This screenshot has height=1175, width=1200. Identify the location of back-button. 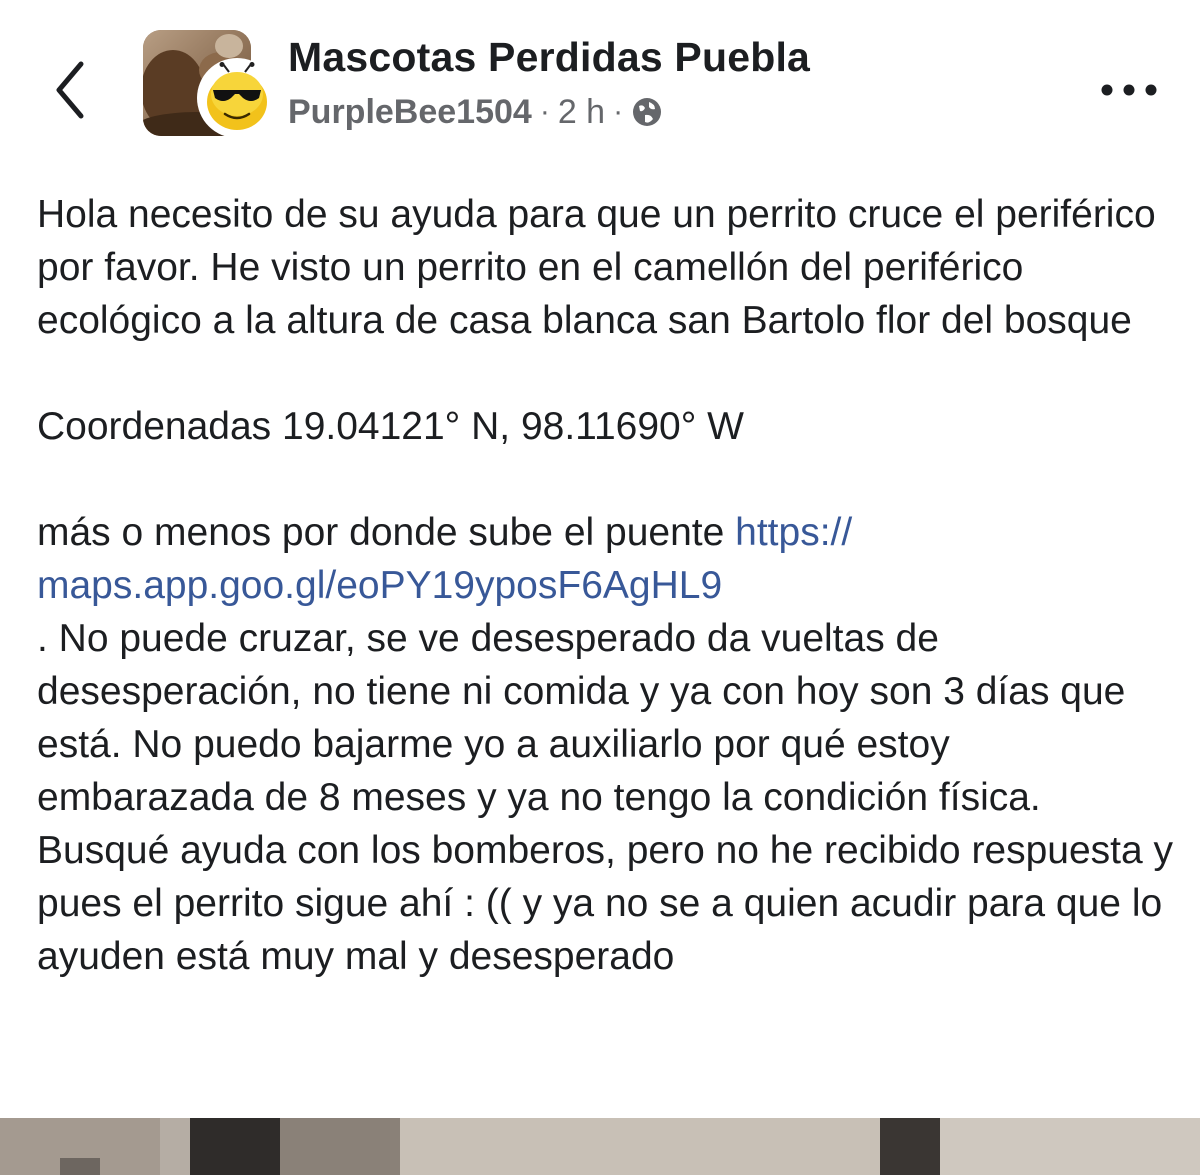
(70, 90).